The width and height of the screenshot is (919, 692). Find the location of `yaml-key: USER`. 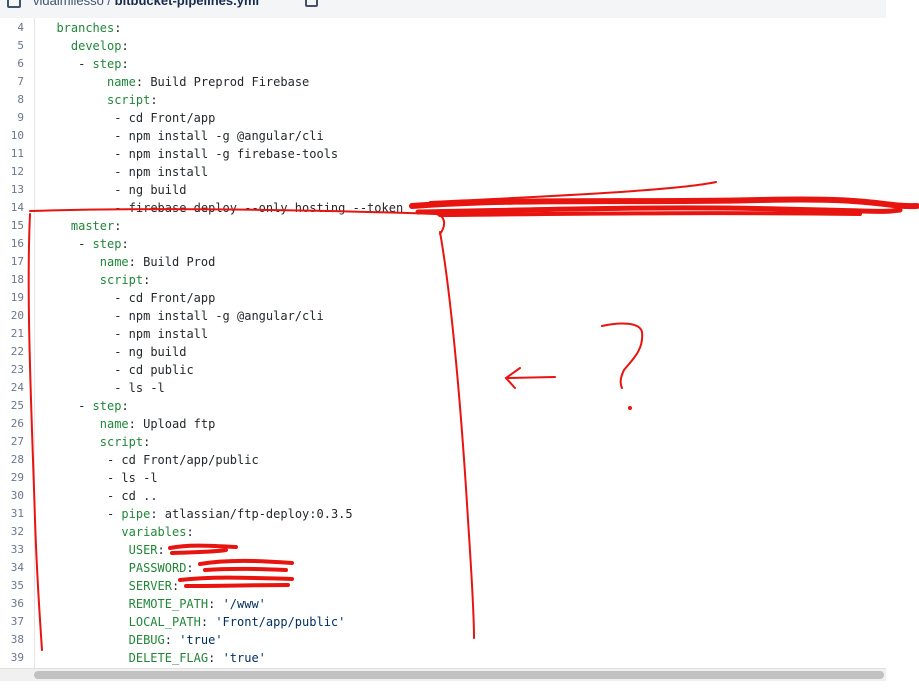

yaml-key: USER is located at coordinates (143, 550).